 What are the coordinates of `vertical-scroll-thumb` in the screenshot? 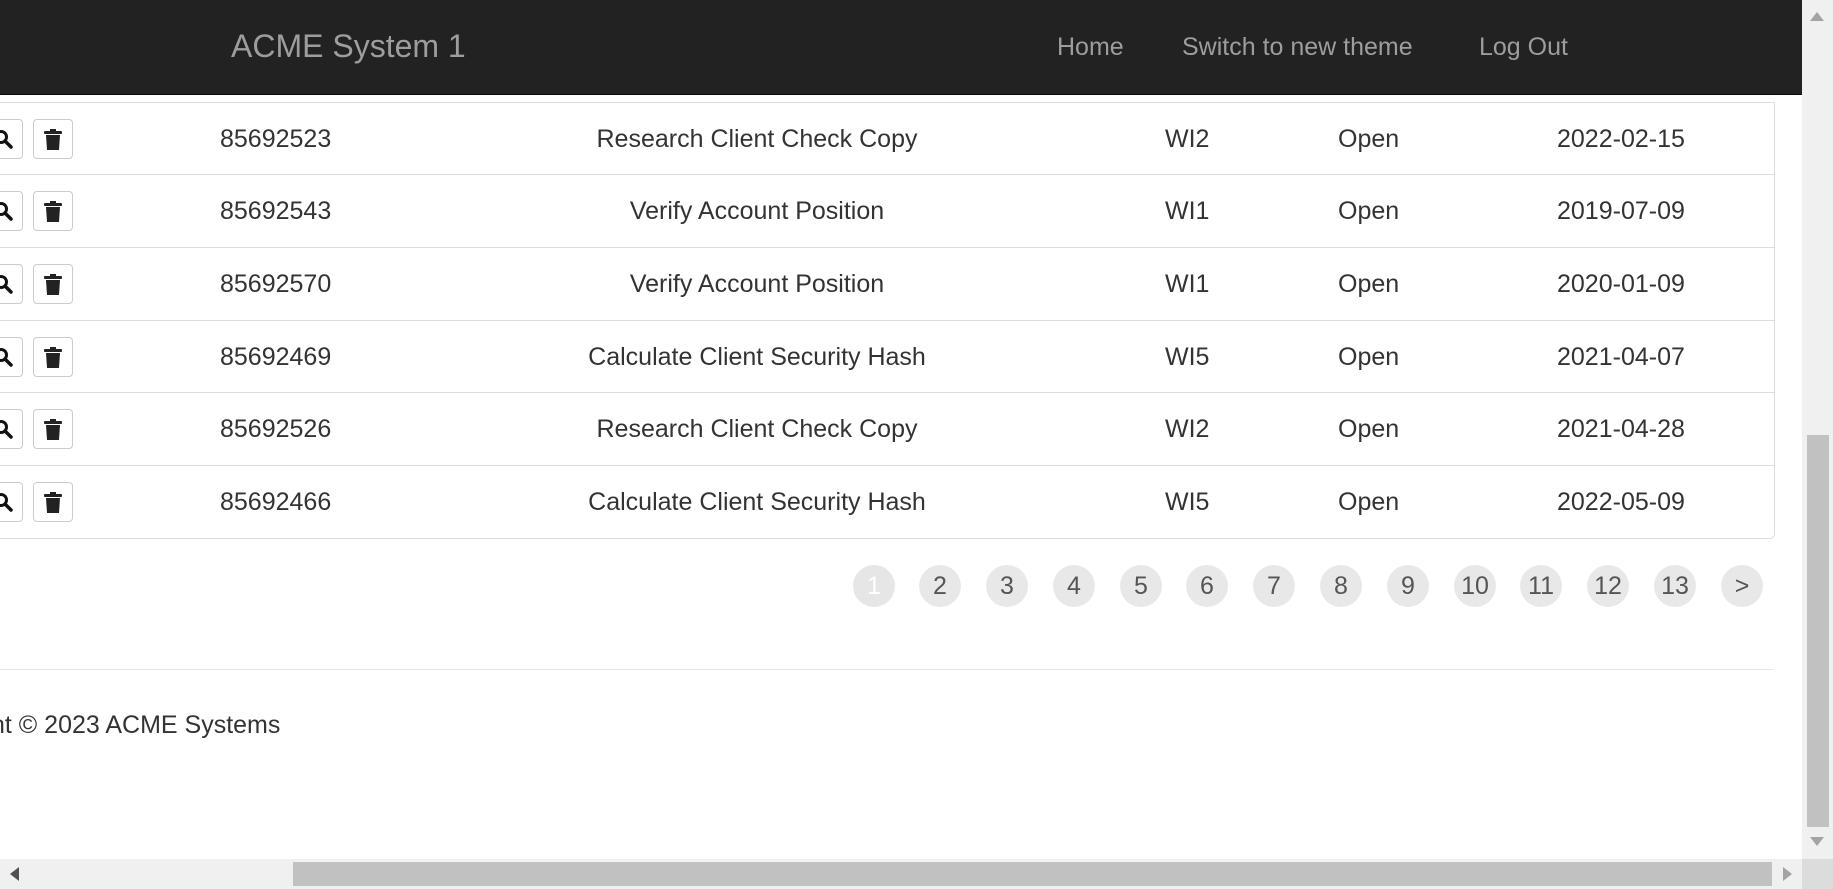 It's located at (1818, 631).